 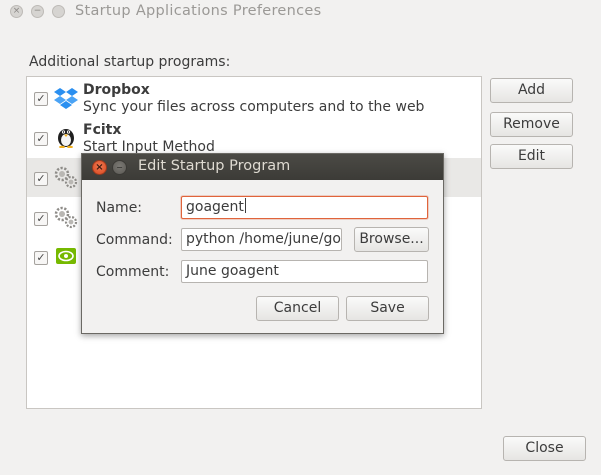 I want to click on cancel-button: Cancel, so click(x=297, y=308).